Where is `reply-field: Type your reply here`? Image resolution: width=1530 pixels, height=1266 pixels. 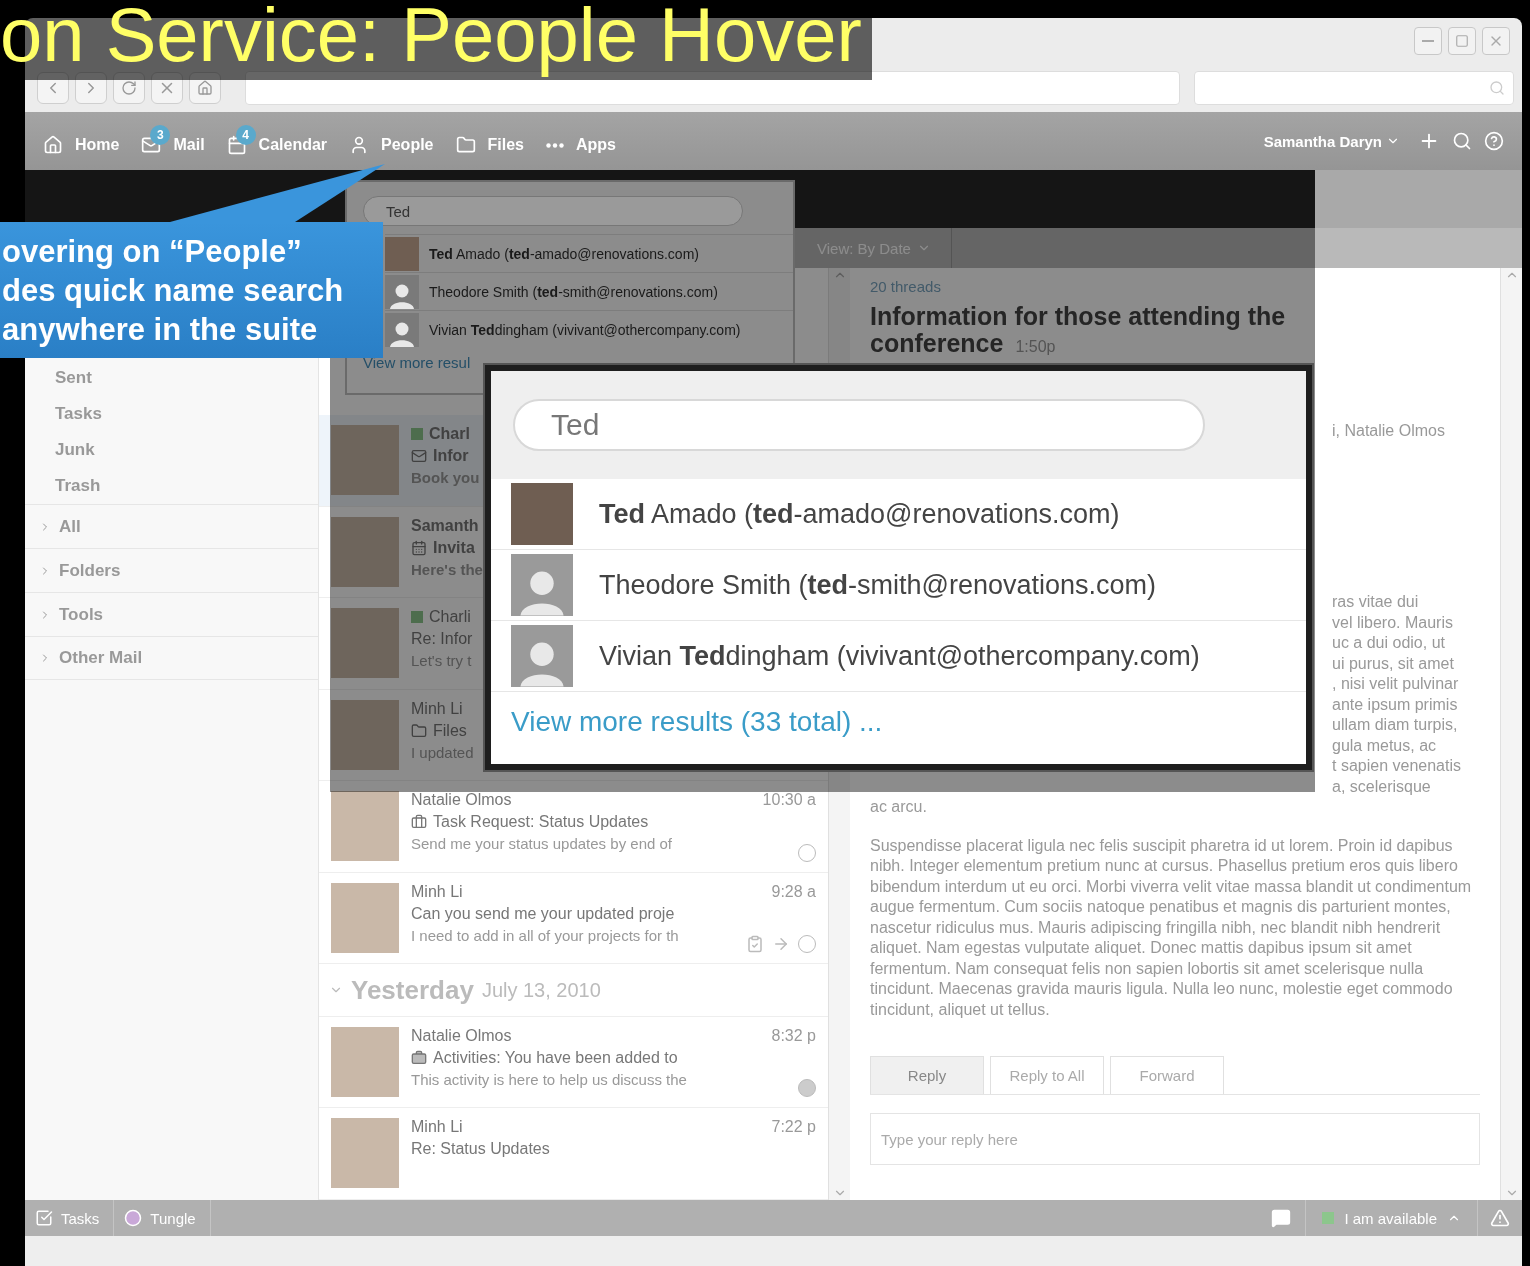
reply-field: Type your reply here is located at coordinates (1175, 1139).